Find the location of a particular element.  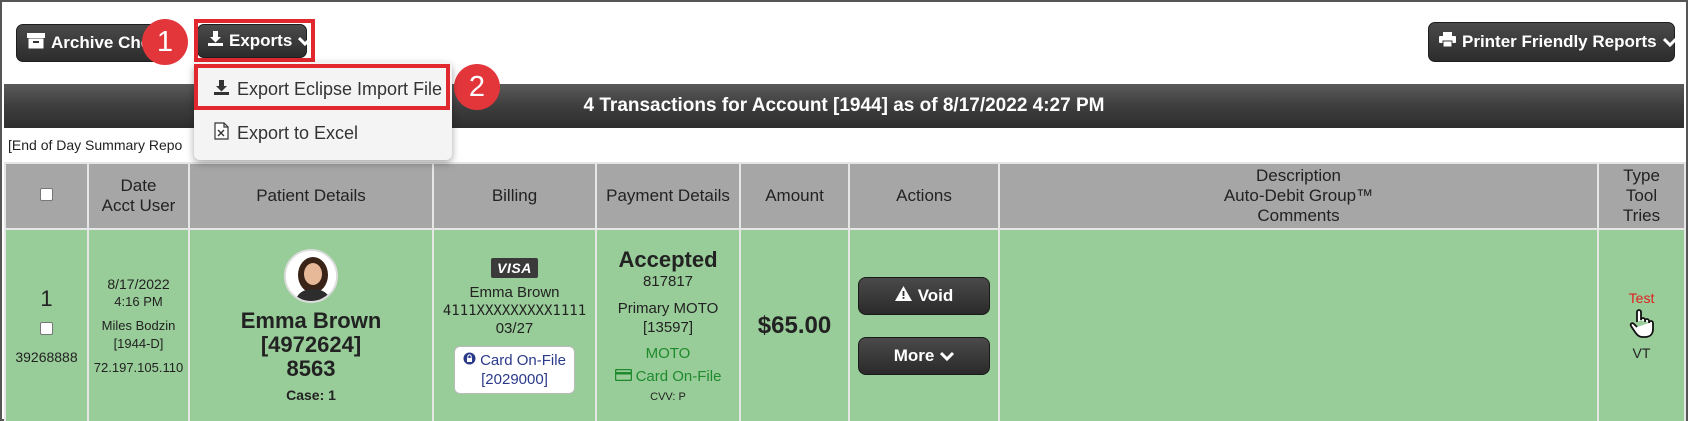

amount-cell: $65.00 is located at coordinates (794, 324).